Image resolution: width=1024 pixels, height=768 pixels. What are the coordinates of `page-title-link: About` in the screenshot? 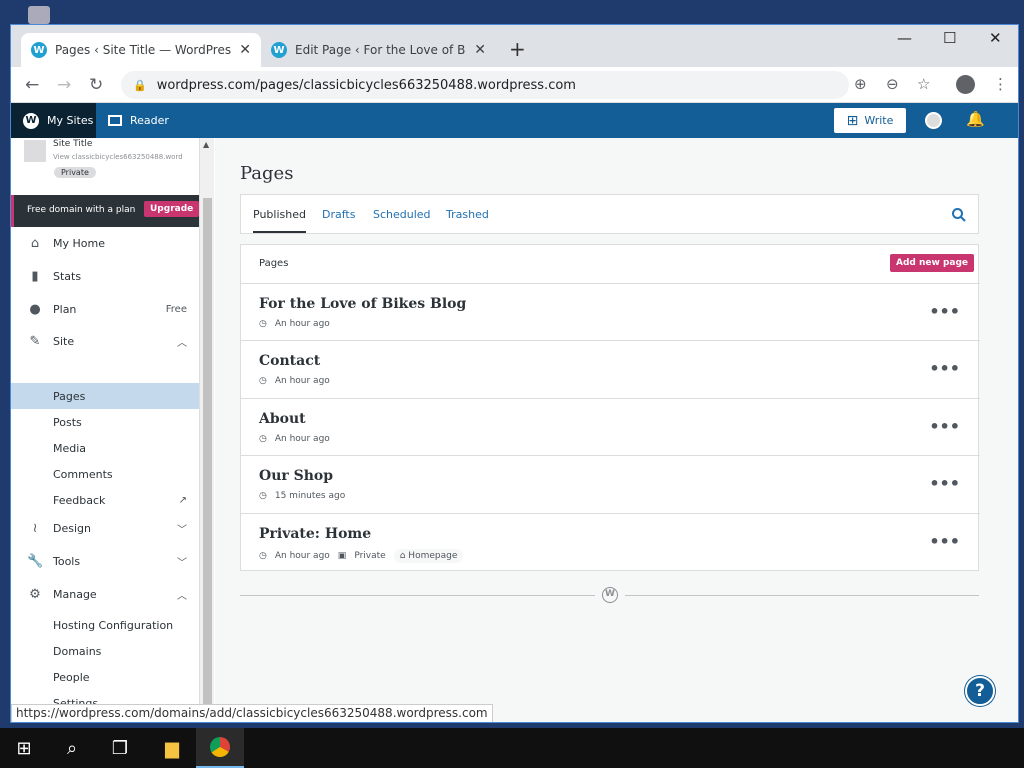 It's located at (282, 419).